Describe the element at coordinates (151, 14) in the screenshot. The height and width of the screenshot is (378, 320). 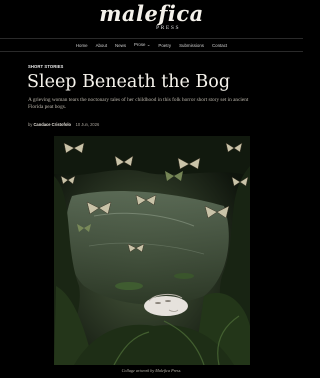
I see `site-logo: malefica` at that location.